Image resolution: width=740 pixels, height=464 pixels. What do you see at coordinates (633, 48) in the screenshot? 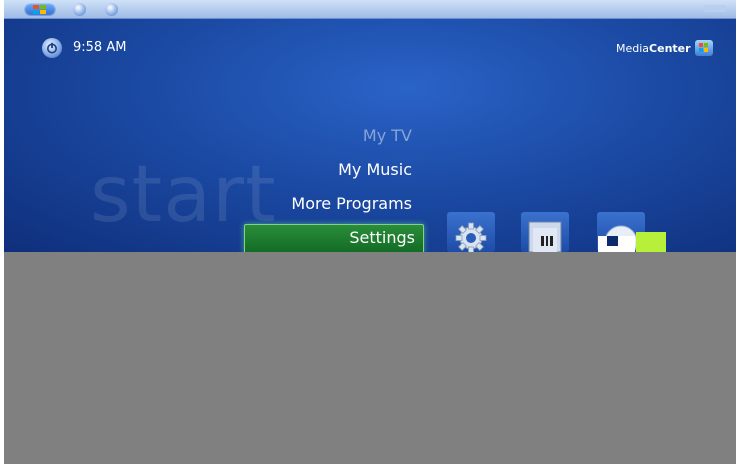
I see `brand-name-light: Media` at bounding box center [633, 48].